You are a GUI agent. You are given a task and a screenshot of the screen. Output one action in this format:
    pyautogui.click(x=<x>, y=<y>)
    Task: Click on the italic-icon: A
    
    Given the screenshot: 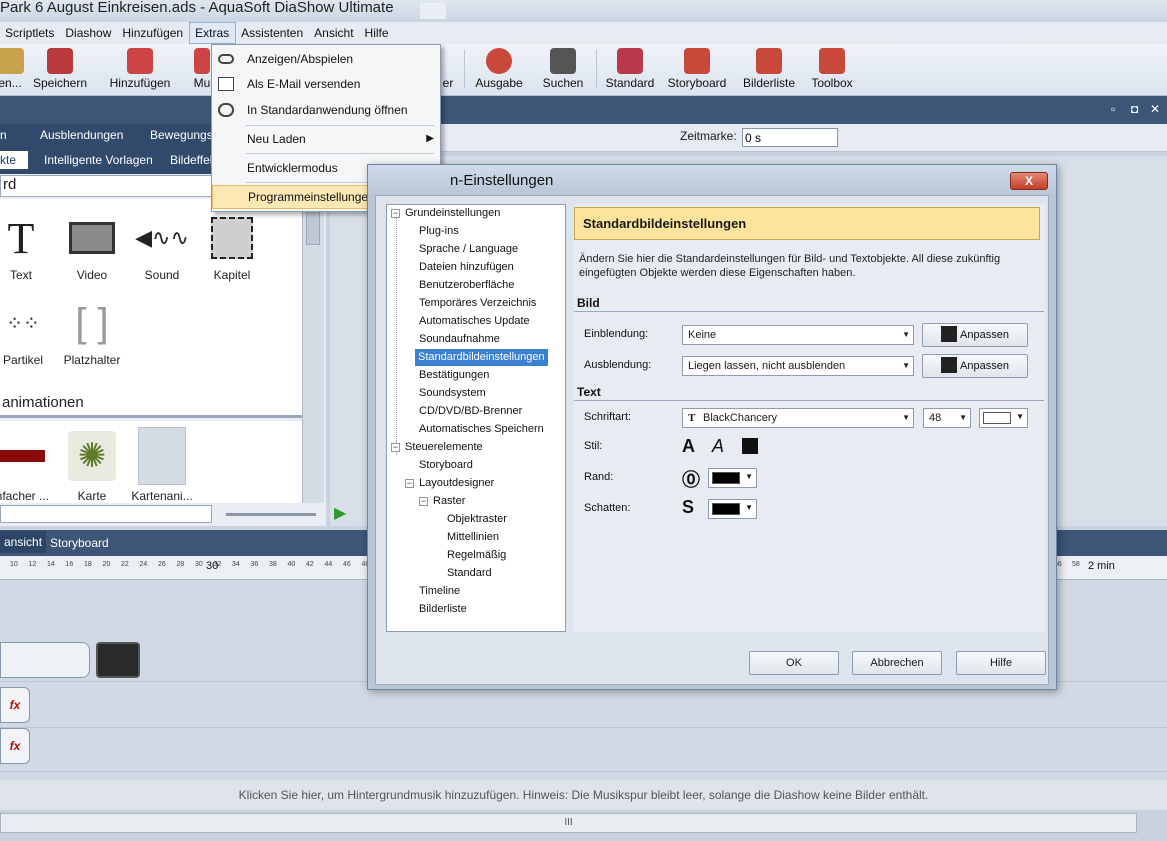 What is the action you would take?
    pyautogui.click(x=718, y=446)
    